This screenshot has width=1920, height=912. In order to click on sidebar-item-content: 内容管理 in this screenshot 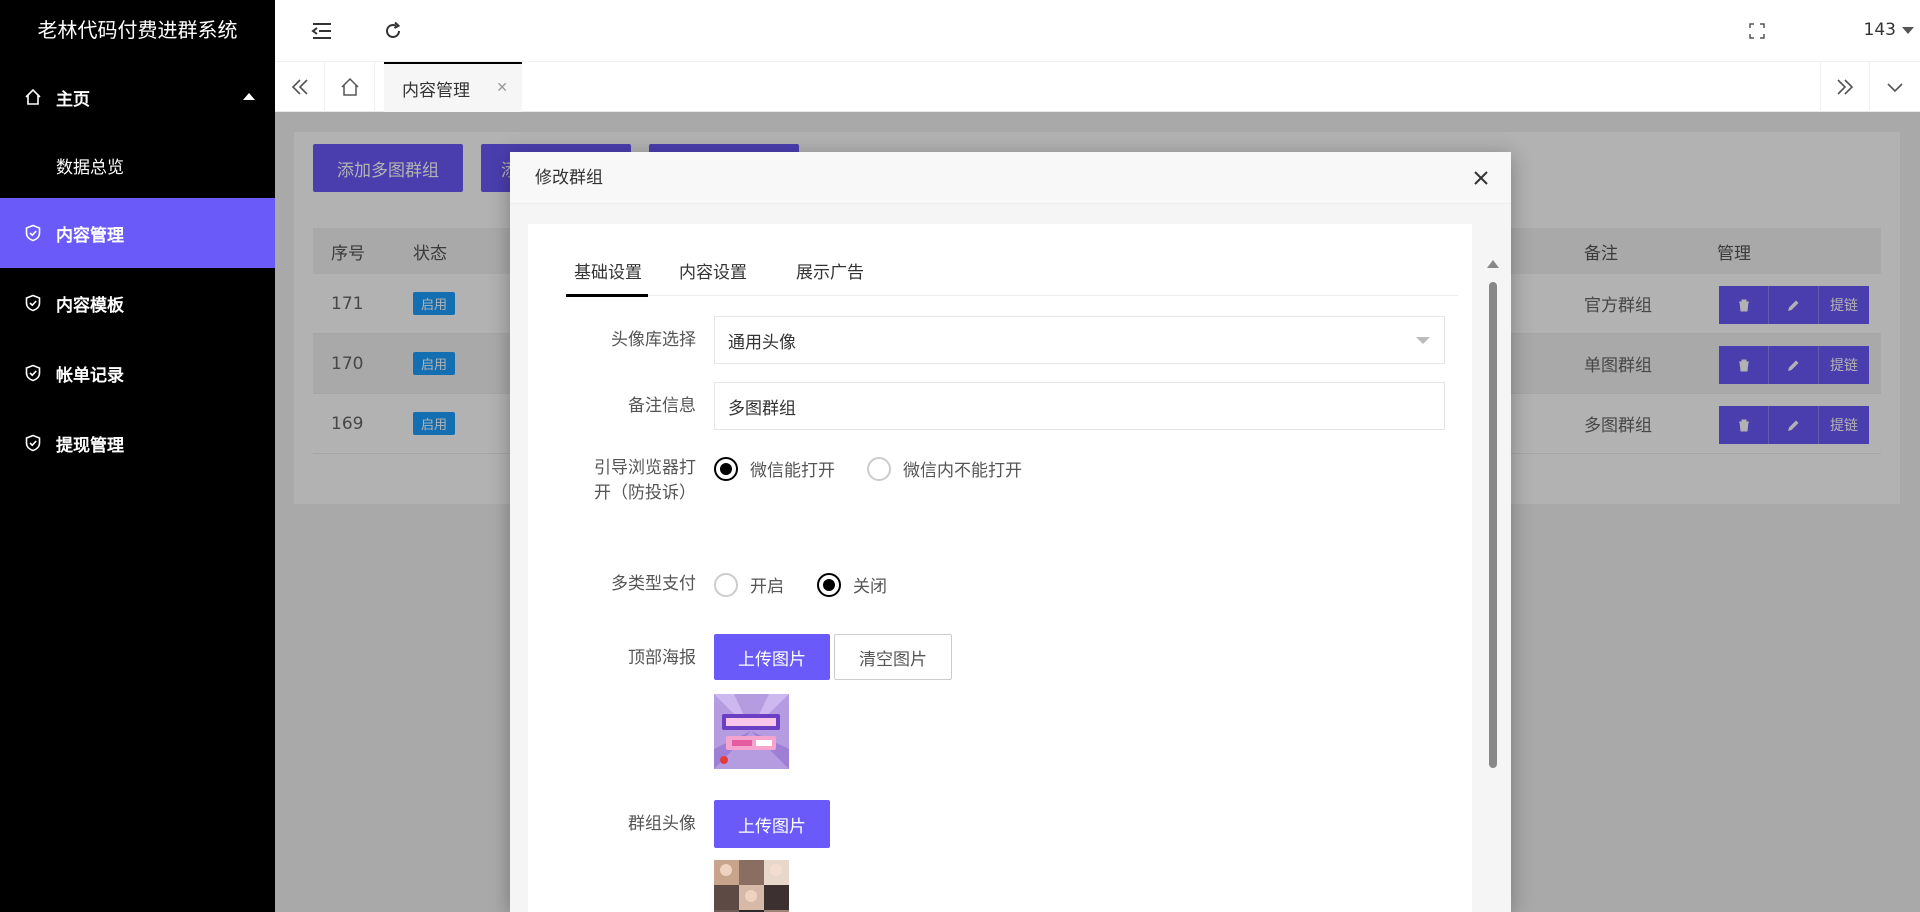, I will do `click(137, 233)`.